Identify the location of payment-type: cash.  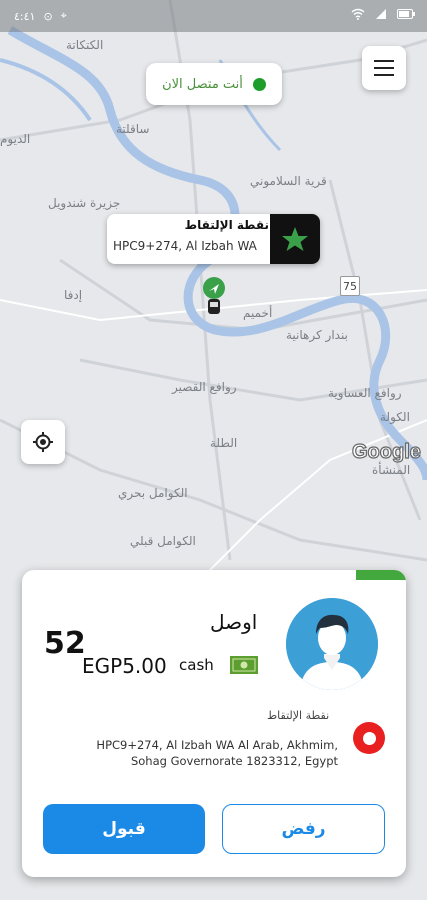
(196, 665).